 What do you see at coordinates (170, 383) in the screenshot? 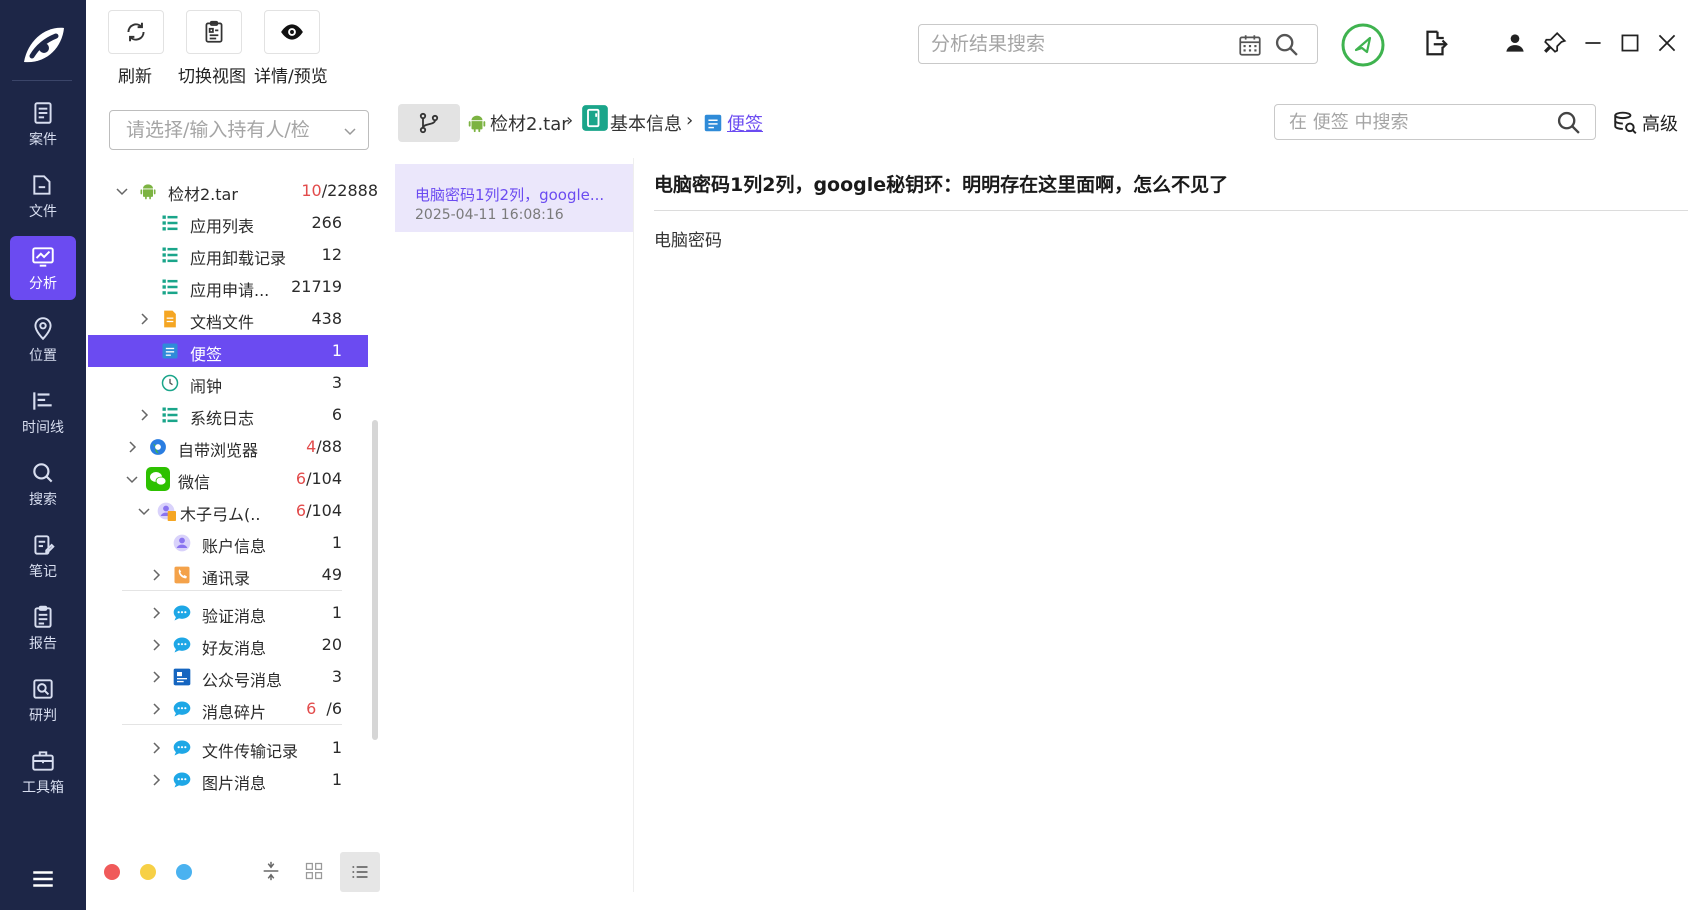
I see `clock-icon` at bounding box center [170, 383].